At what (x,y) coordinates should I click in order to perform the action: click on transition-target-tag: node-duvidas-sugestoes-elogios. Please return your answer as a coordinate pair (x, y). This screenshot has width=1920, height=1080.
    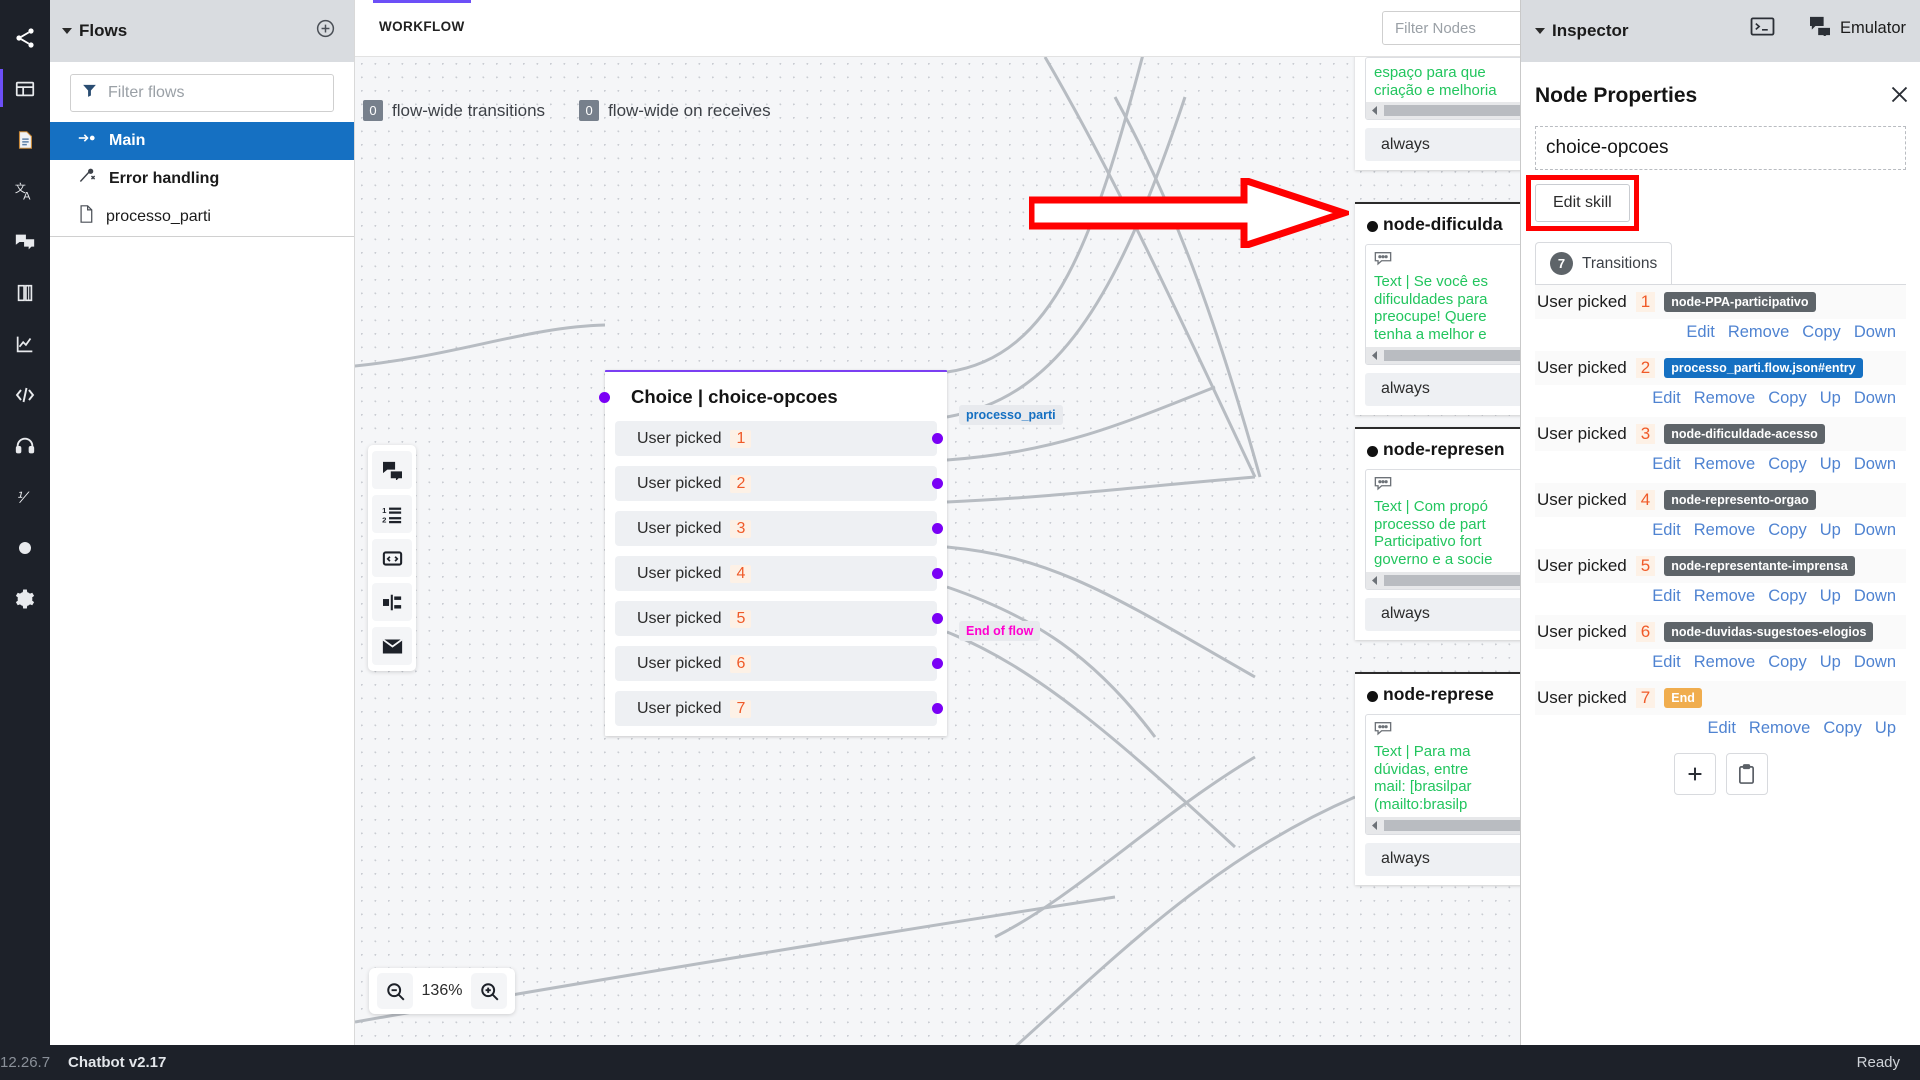
    Looking at the image, I should click on (1769, 632).